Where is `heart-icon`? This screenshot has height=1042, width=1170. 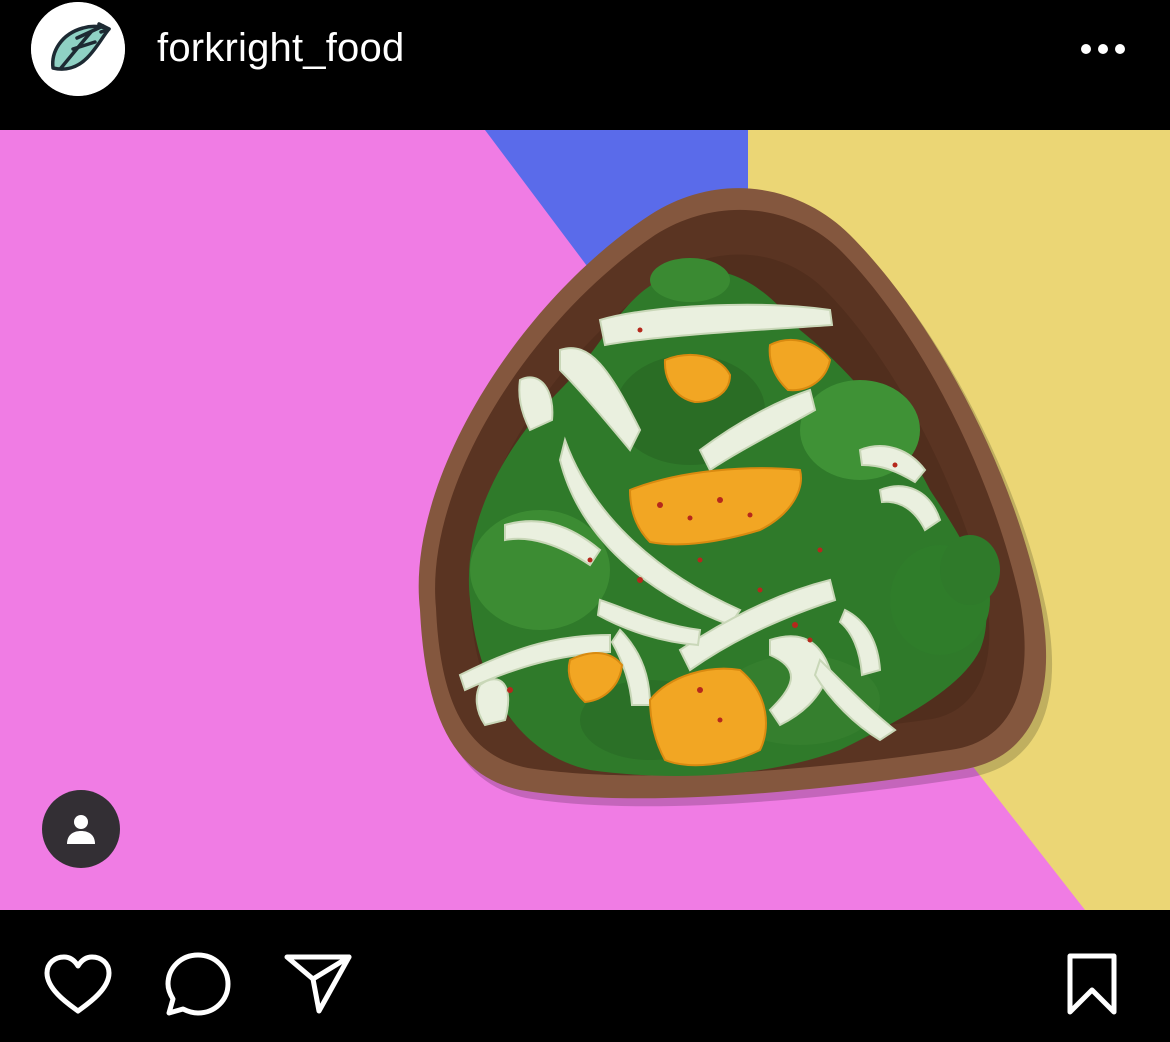
heart-icon is located at coordinates (78, 984).